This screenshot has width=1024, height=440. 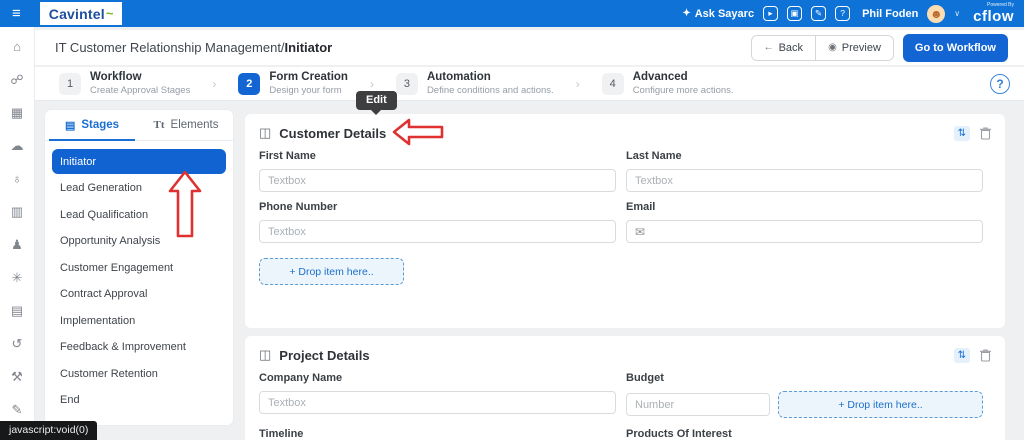 I want to click on first-name-input, so click(x=437, y=180).